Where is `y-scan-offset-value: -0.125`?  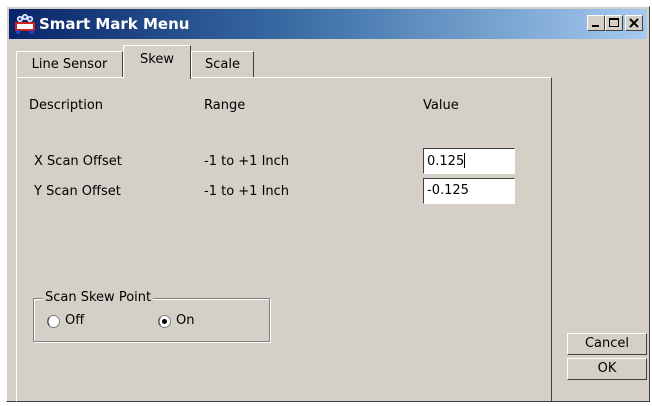 y-scan-offset-value: -0.125 is located at coordinates (448, 190).